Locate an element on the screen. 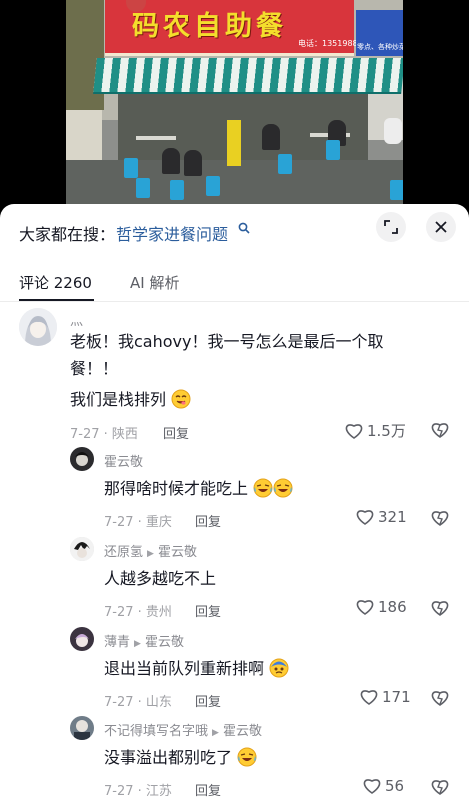  reply-text-line: 退出当前队列重新排啊 is located at coordinates (196, 668).